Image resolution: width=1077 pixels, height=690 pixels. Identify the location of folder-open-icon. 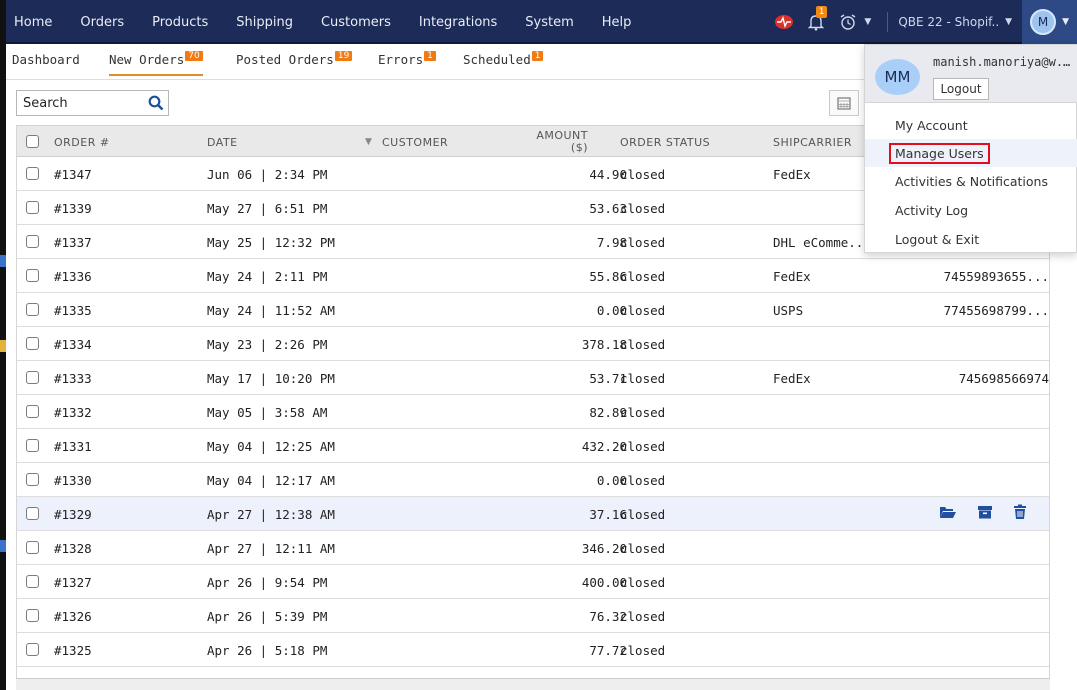
(948, 513).